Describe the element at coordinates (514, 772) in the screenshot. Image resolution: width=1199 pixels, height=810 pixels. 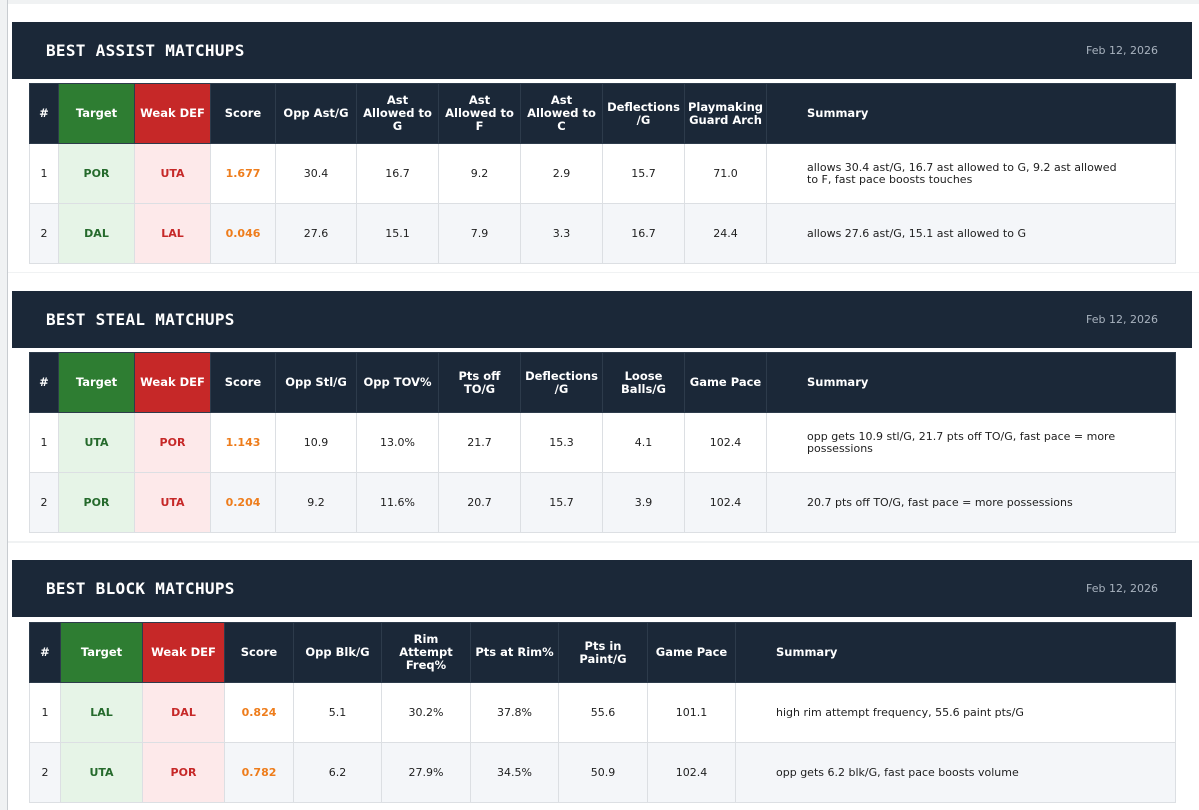
I see `pts-at-rim-cell: 34.5%` at that location.